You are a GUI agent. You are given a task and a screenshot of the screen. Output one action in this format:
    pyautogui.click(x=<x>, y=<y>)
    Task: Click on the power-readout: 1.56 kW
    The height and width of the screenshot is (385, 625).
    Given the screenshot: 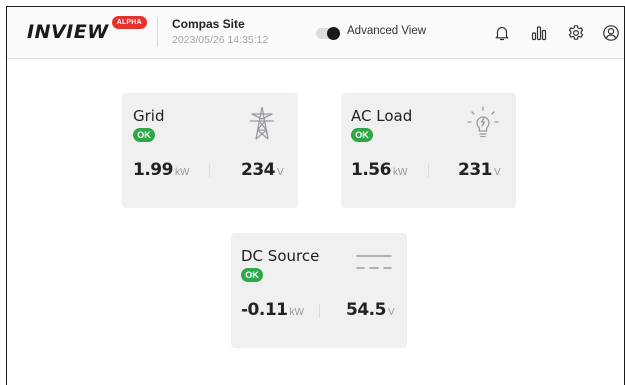 What is the action you would take?
    pyautogui.click(x=379, y=170)
    